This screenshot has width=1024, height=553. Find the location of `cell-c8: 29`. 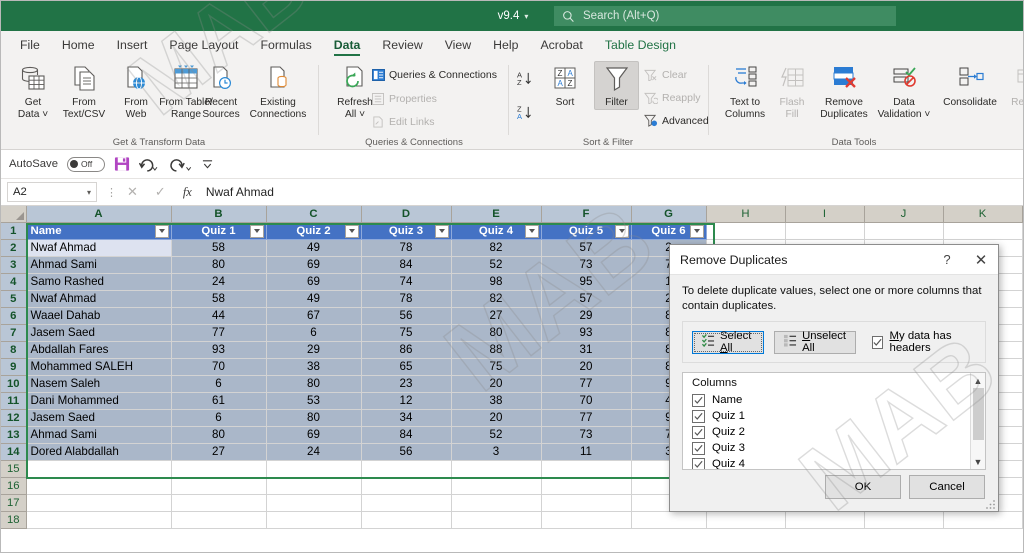

cell-c8: 29 is located at coordinates (314, 350).